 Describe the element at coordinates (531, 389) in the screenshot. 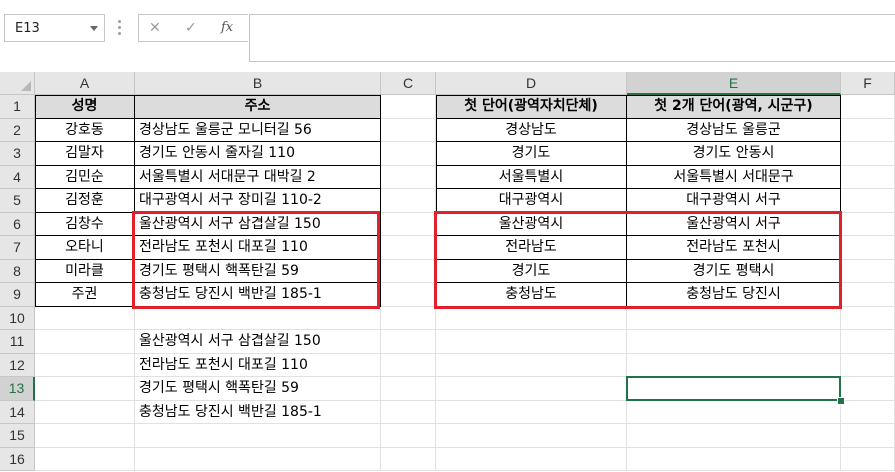

I see `cell-d13` at that location.